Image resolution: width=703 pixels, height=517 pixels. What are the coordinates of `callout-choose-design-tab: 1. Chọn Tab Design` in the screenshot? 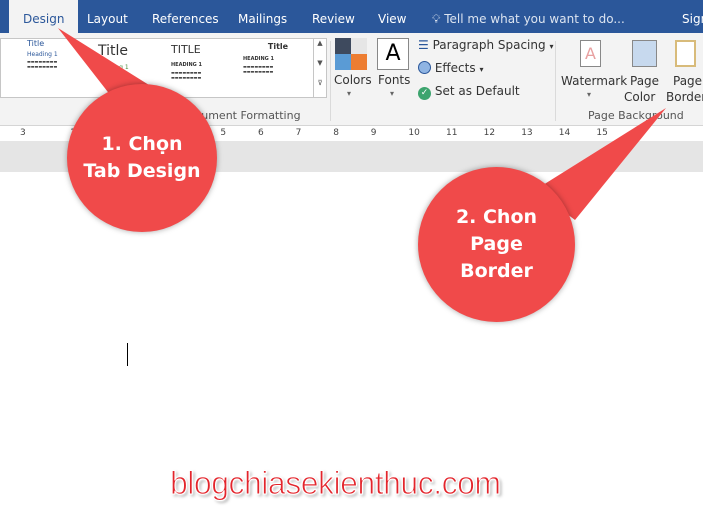 It's located at (142, 158).